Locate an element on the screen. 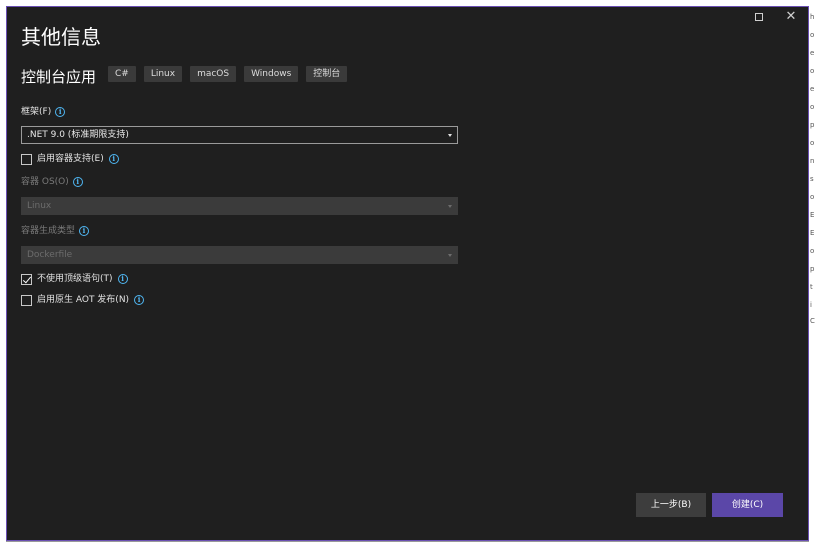 This screenshot has height=547, width=820. project-tags: C# Linux macOS Windows 控制台 is located at coordinates (228, 75).